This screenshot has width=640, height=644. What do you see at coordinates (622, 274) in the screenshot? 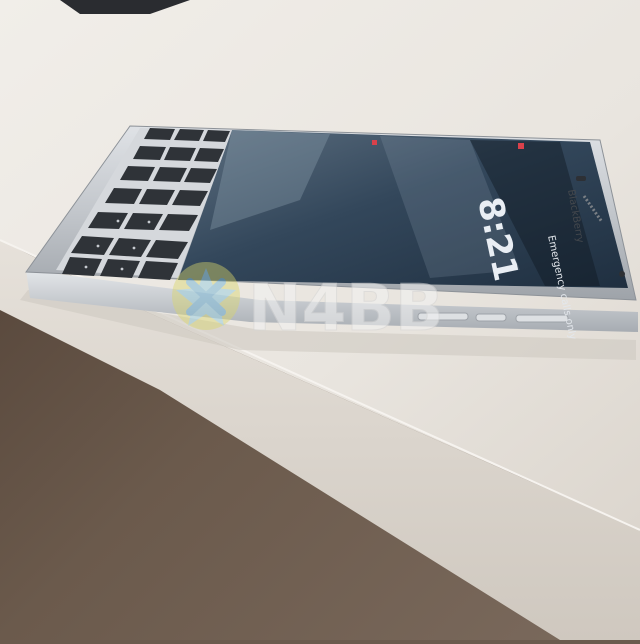
I see `sensor-dot` at bounding box center [622, 274].